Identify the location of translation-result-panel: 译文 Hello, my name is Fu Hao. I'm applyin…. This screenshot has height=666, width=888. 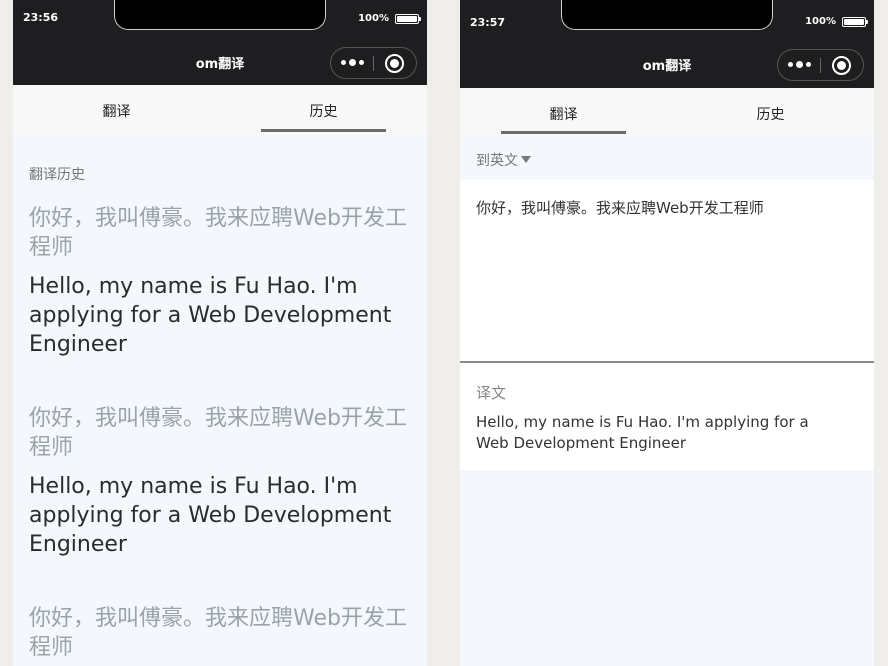
(667, 416).